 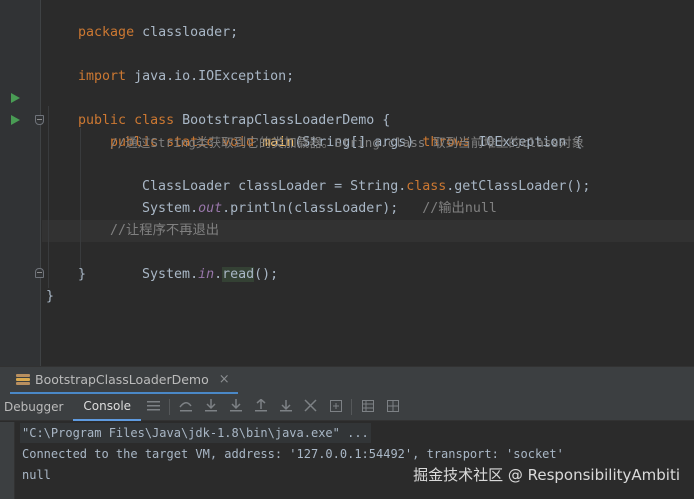 I want to click on evaluate-icon, so click(x=335, y=407).